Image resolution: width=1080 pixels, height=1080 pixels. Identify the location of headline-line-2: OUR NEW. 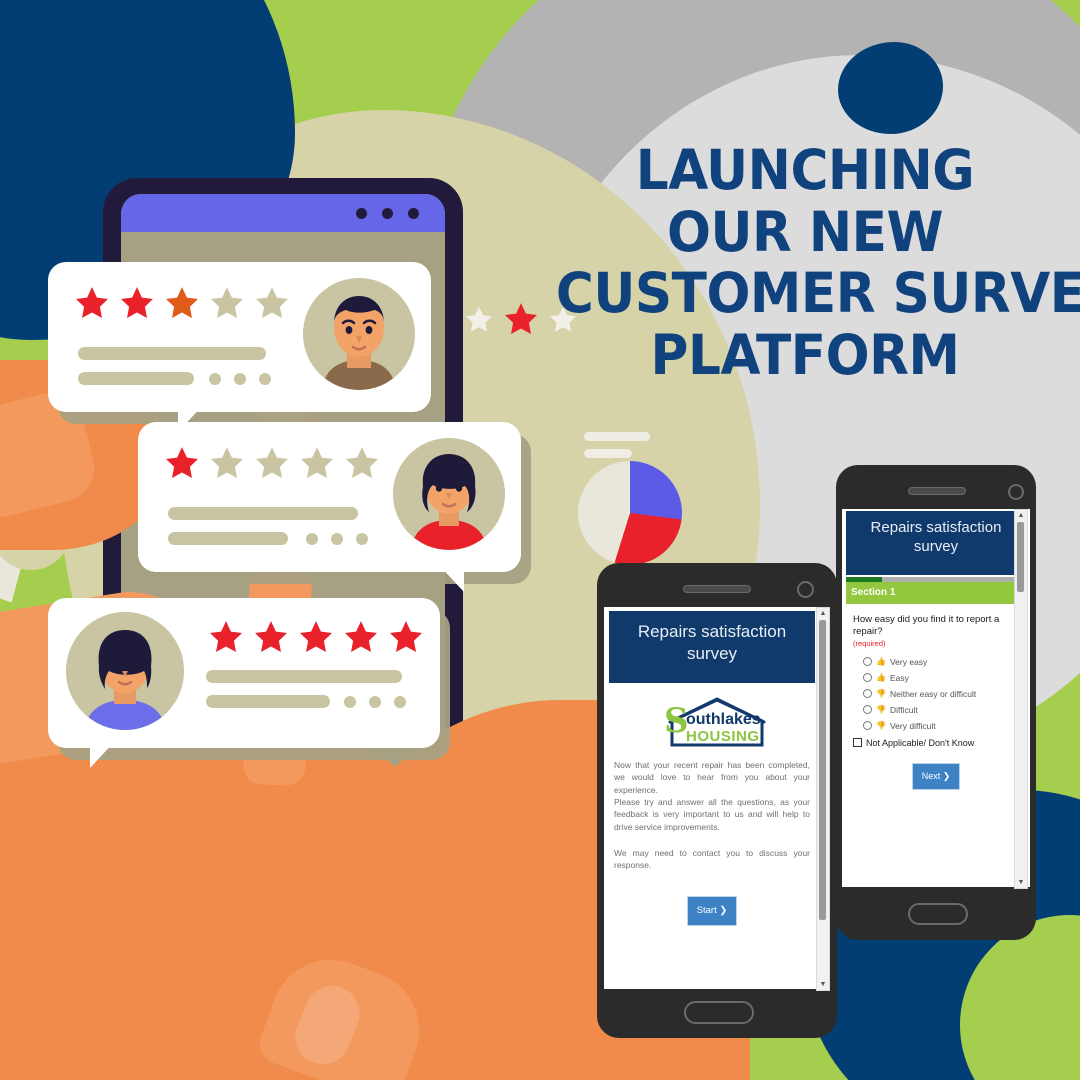
(805, 231).